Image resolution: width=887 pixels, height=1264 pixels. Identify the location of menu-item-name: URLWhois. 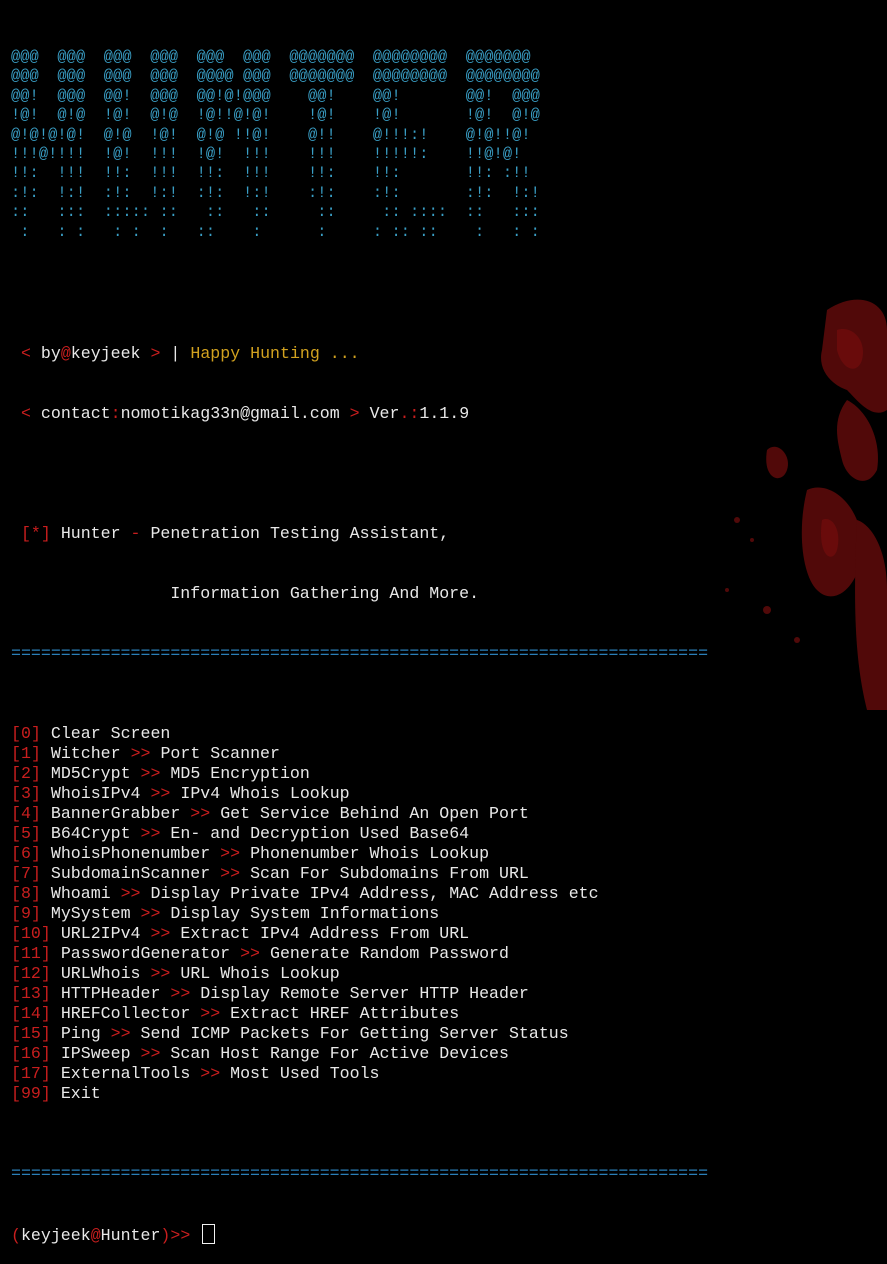
(100, 974).